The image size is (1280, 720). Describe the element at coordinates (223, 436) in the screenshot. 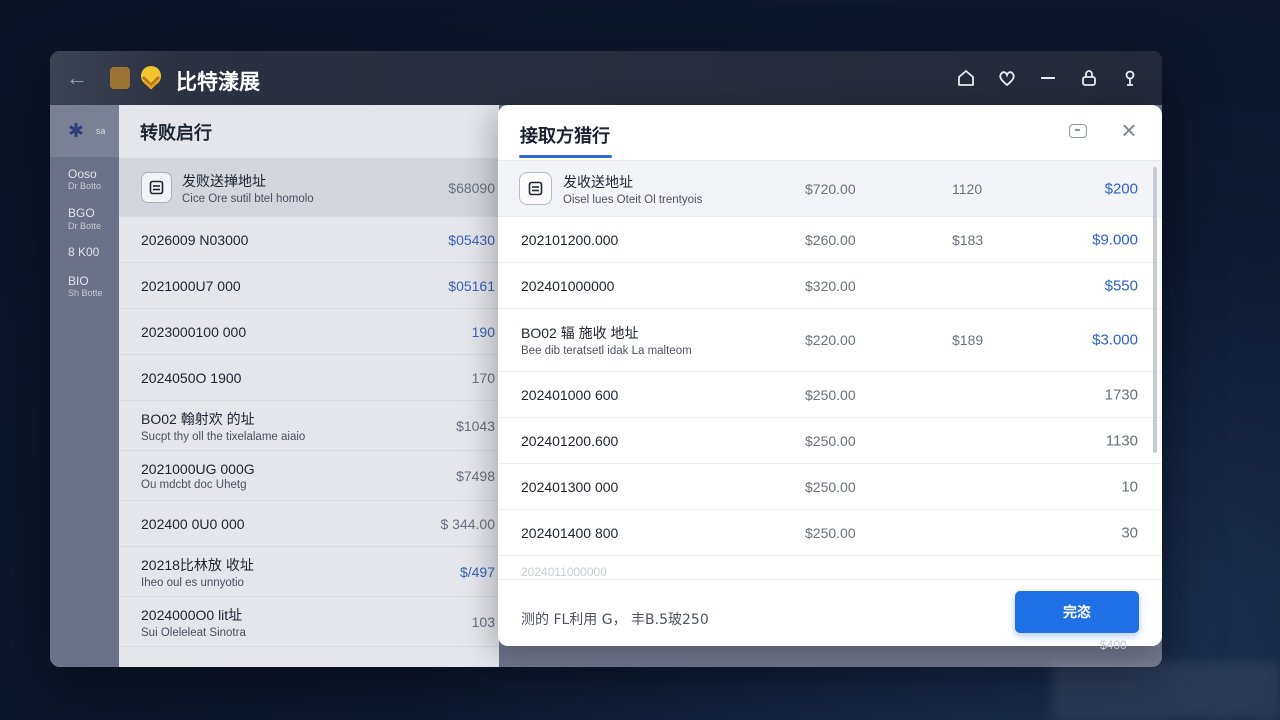

I see `item-description: Sucpt thy oll the tixelalame aiaio` at that location.